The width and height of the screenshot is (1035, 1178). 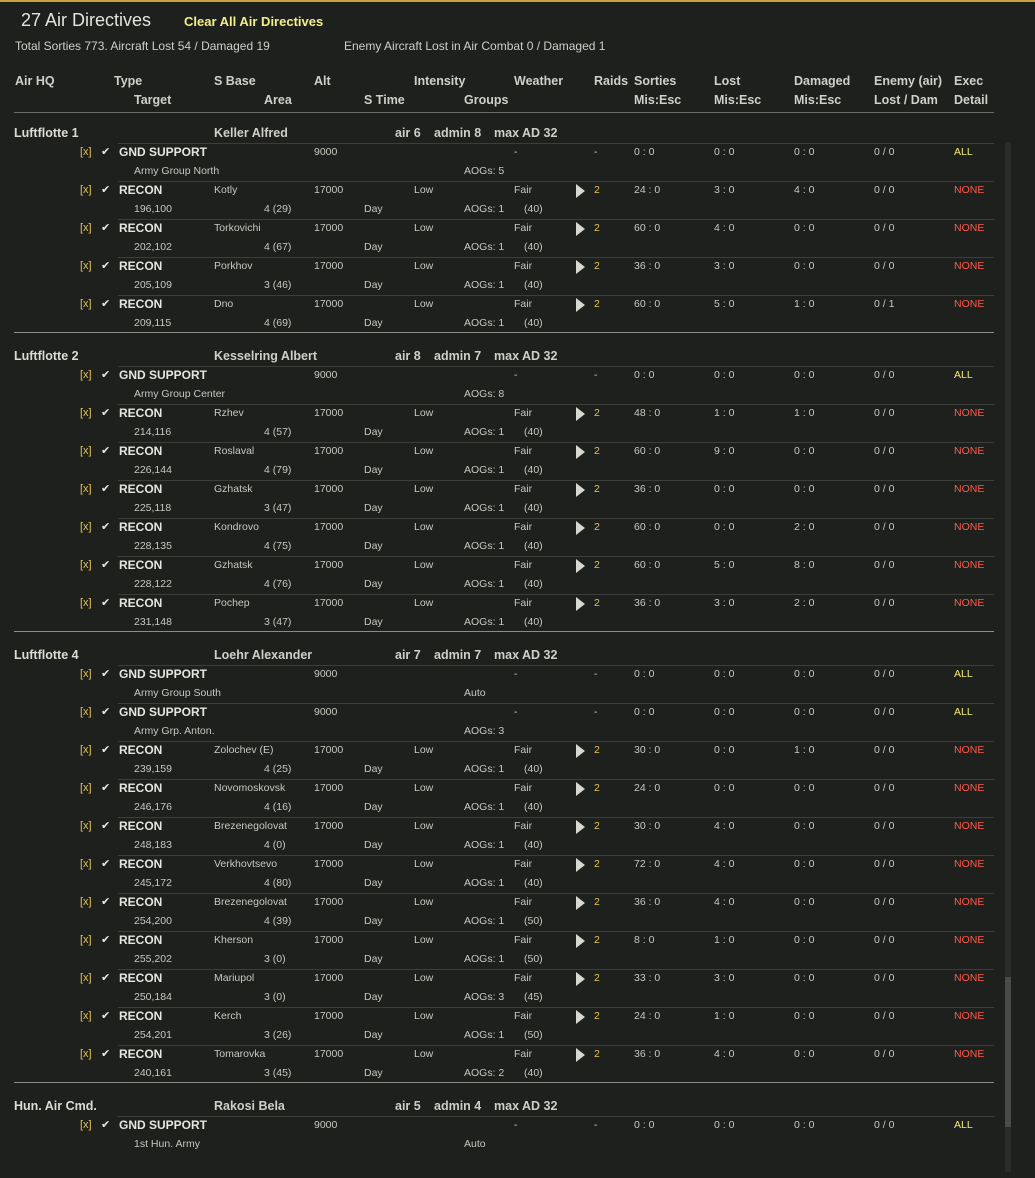 I want to click on col-header-damaged-mis-esc: Mis:Esc, so click(x=817, y=100).